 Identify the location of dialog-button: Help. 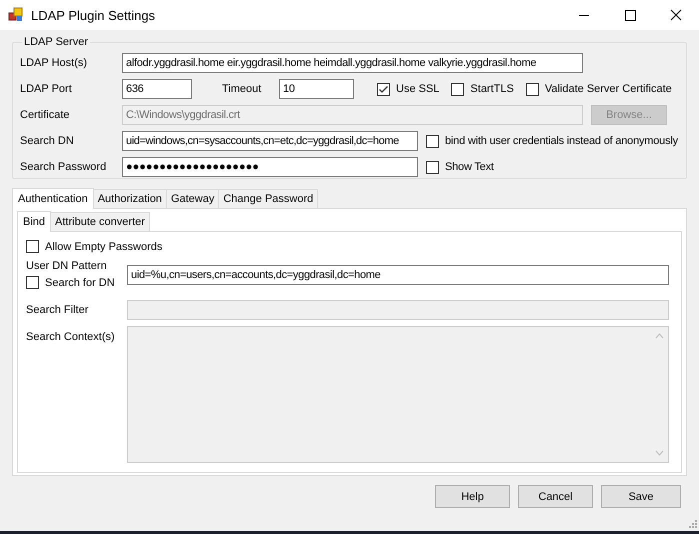
(472, 496).